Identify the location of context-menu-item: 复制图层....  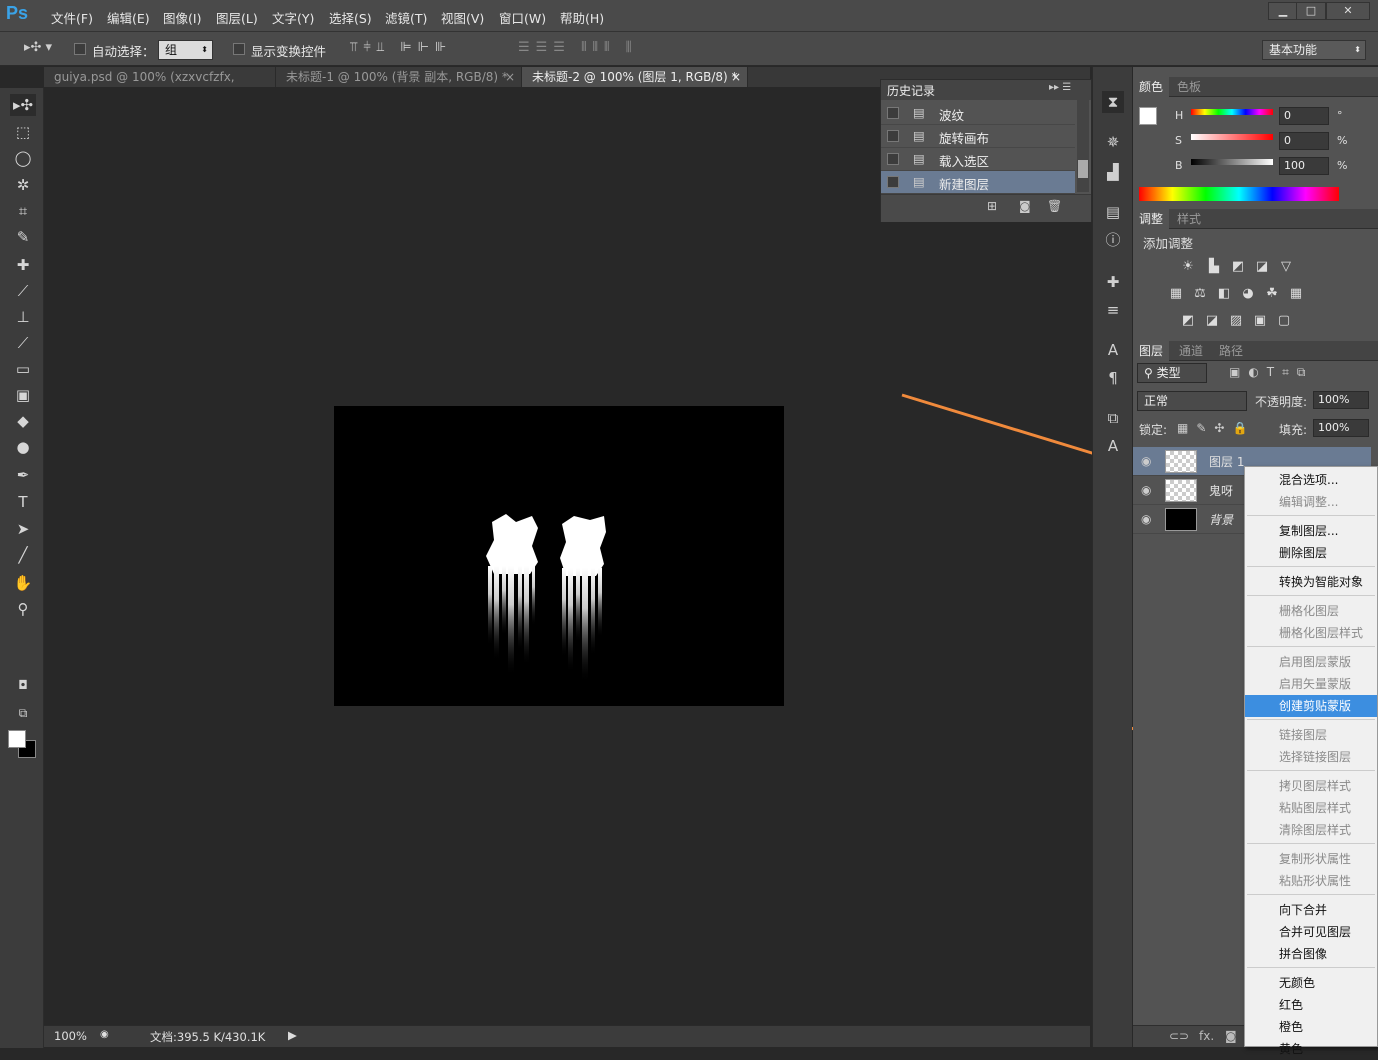
(1311, 531).